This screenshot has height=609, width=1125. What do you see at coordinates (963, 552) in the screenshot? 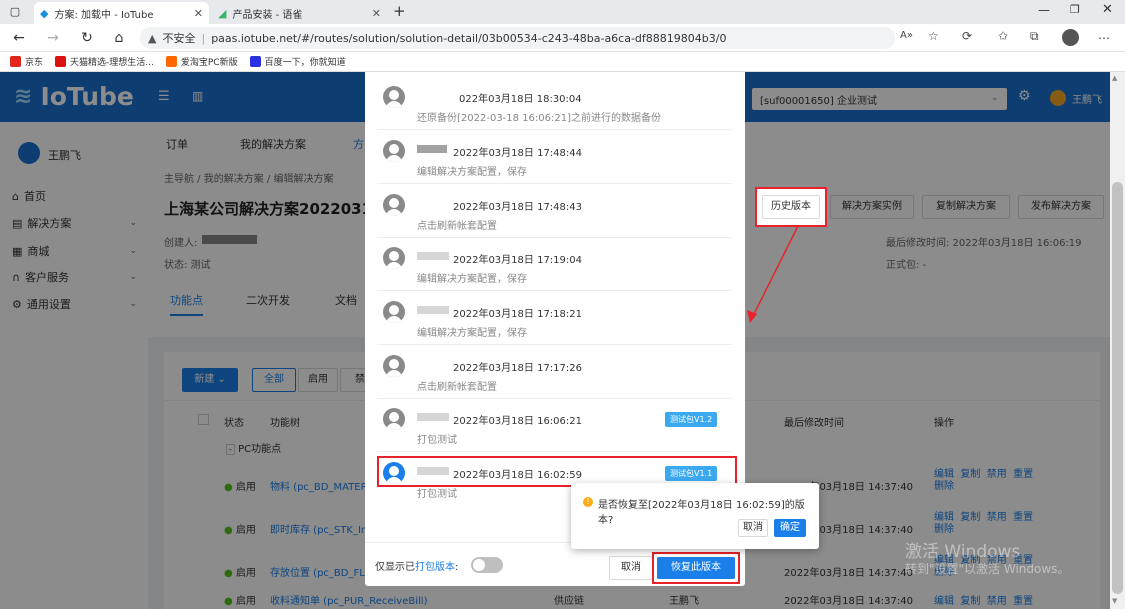
I see `windows-activation-watermark: 激活 Windows` at bounding box center [963, 552].